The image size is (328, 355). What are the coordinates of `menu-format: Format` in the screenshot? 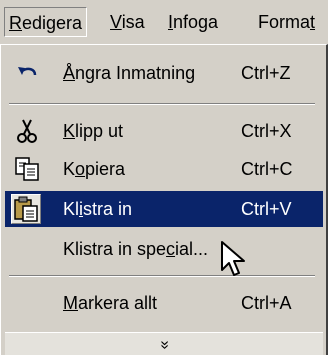 It's located at (286, 22).